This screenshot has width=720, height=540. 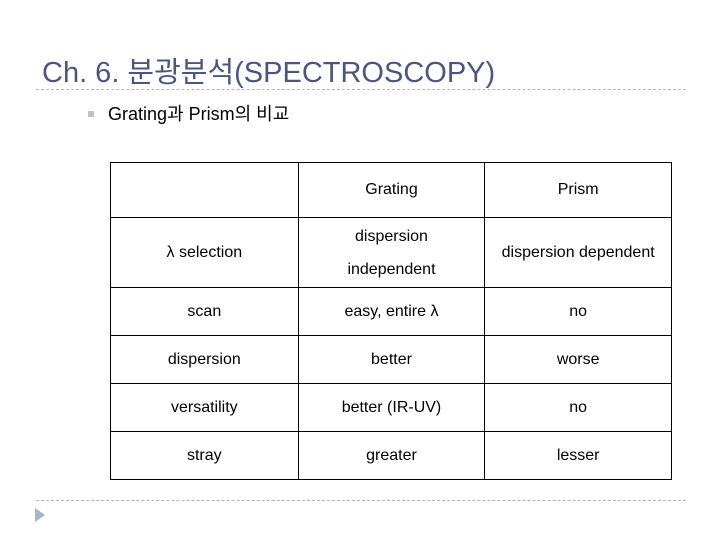 What do you see at coordinates (204, 407) in the screenshot?
I see `row-label: versatility` at bounding box center [204, 407].